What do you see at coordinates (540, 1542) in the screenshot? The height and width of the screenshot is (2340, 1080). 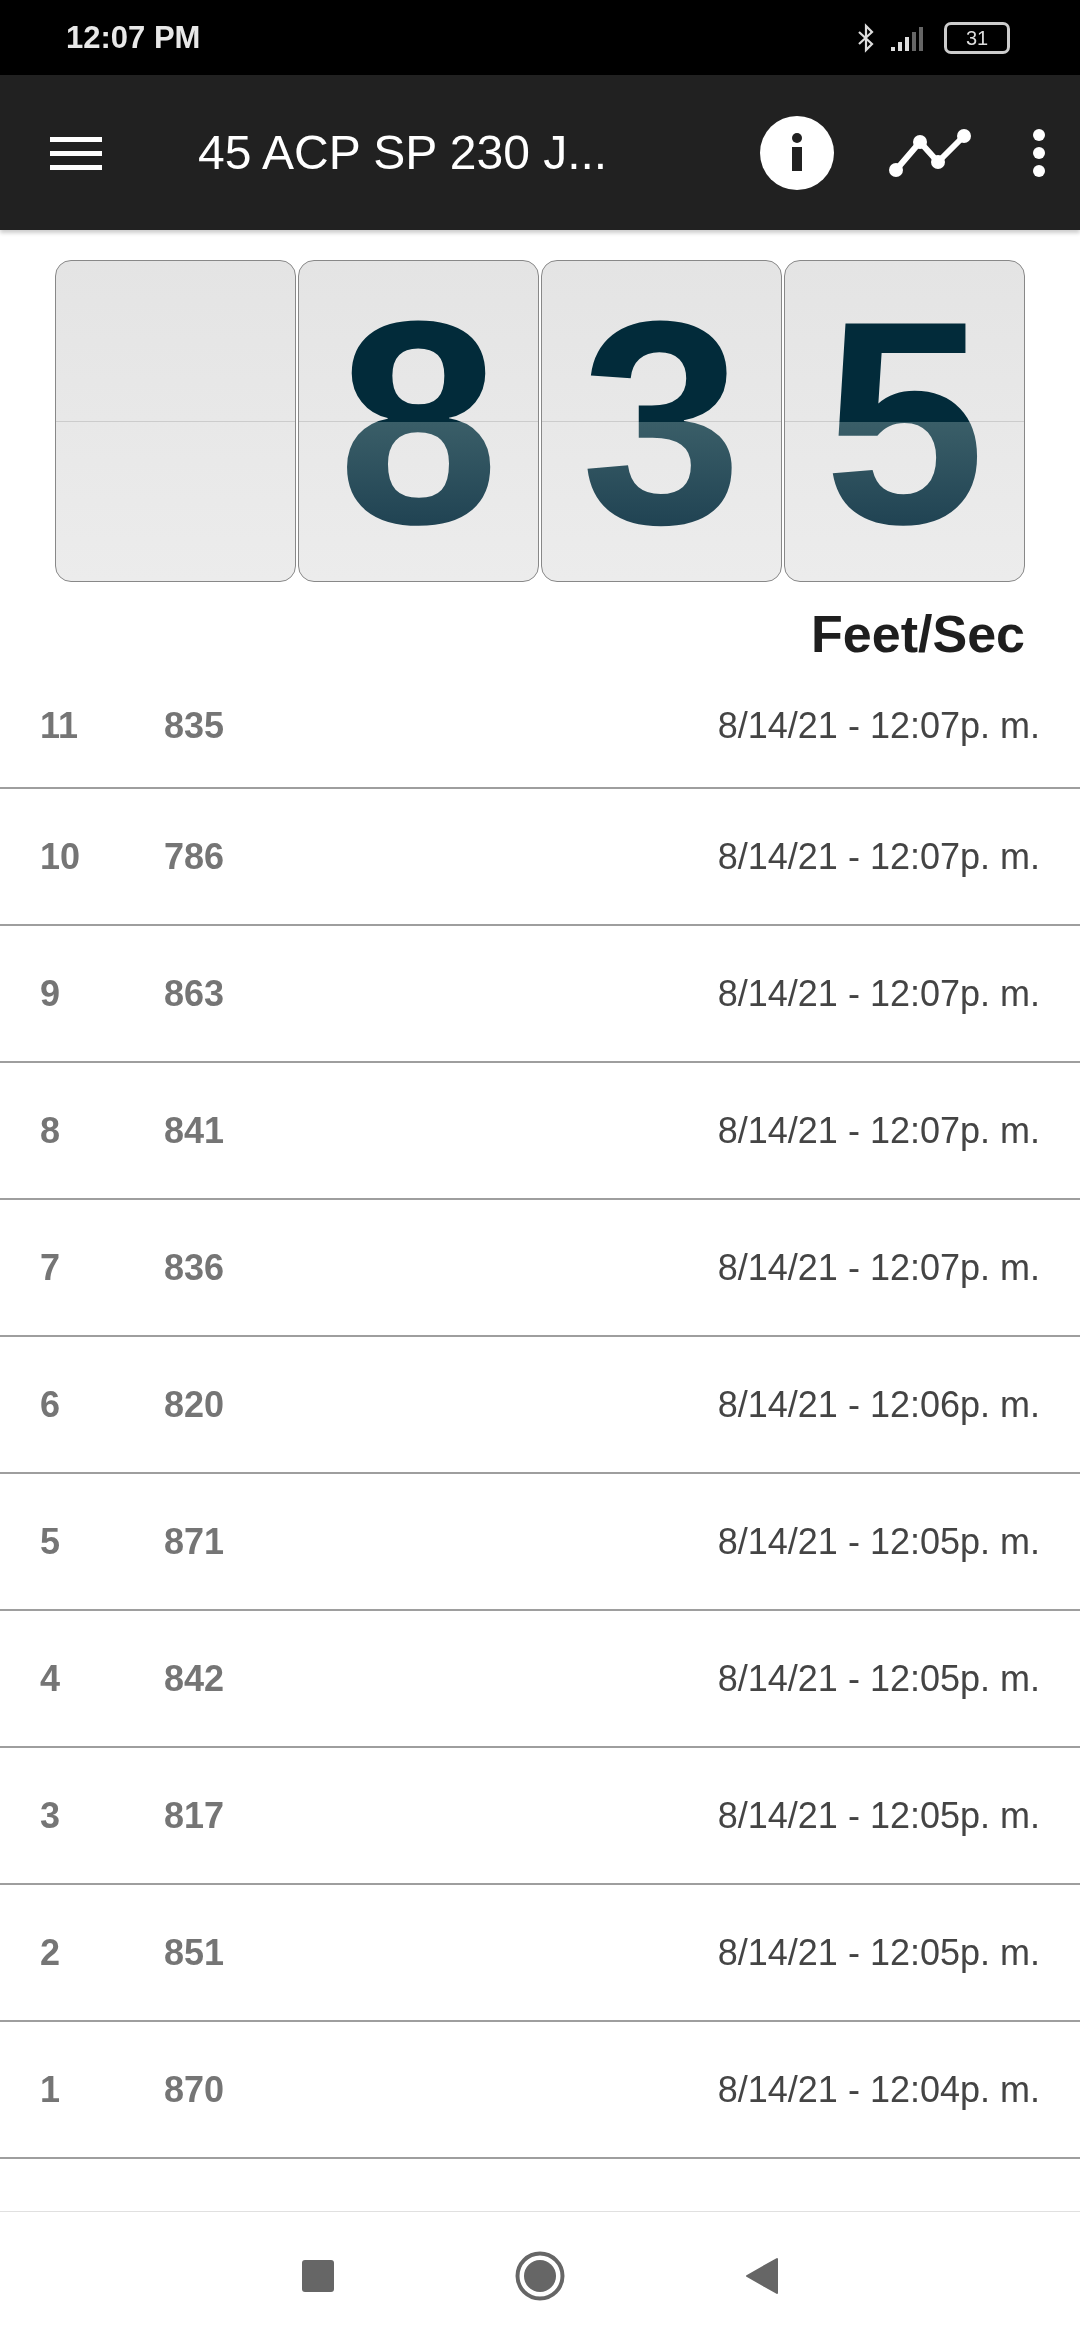 I see `reading-row: 5 871 8/14/21 - 12:05p. m.` at bounding box center [540, 1542].